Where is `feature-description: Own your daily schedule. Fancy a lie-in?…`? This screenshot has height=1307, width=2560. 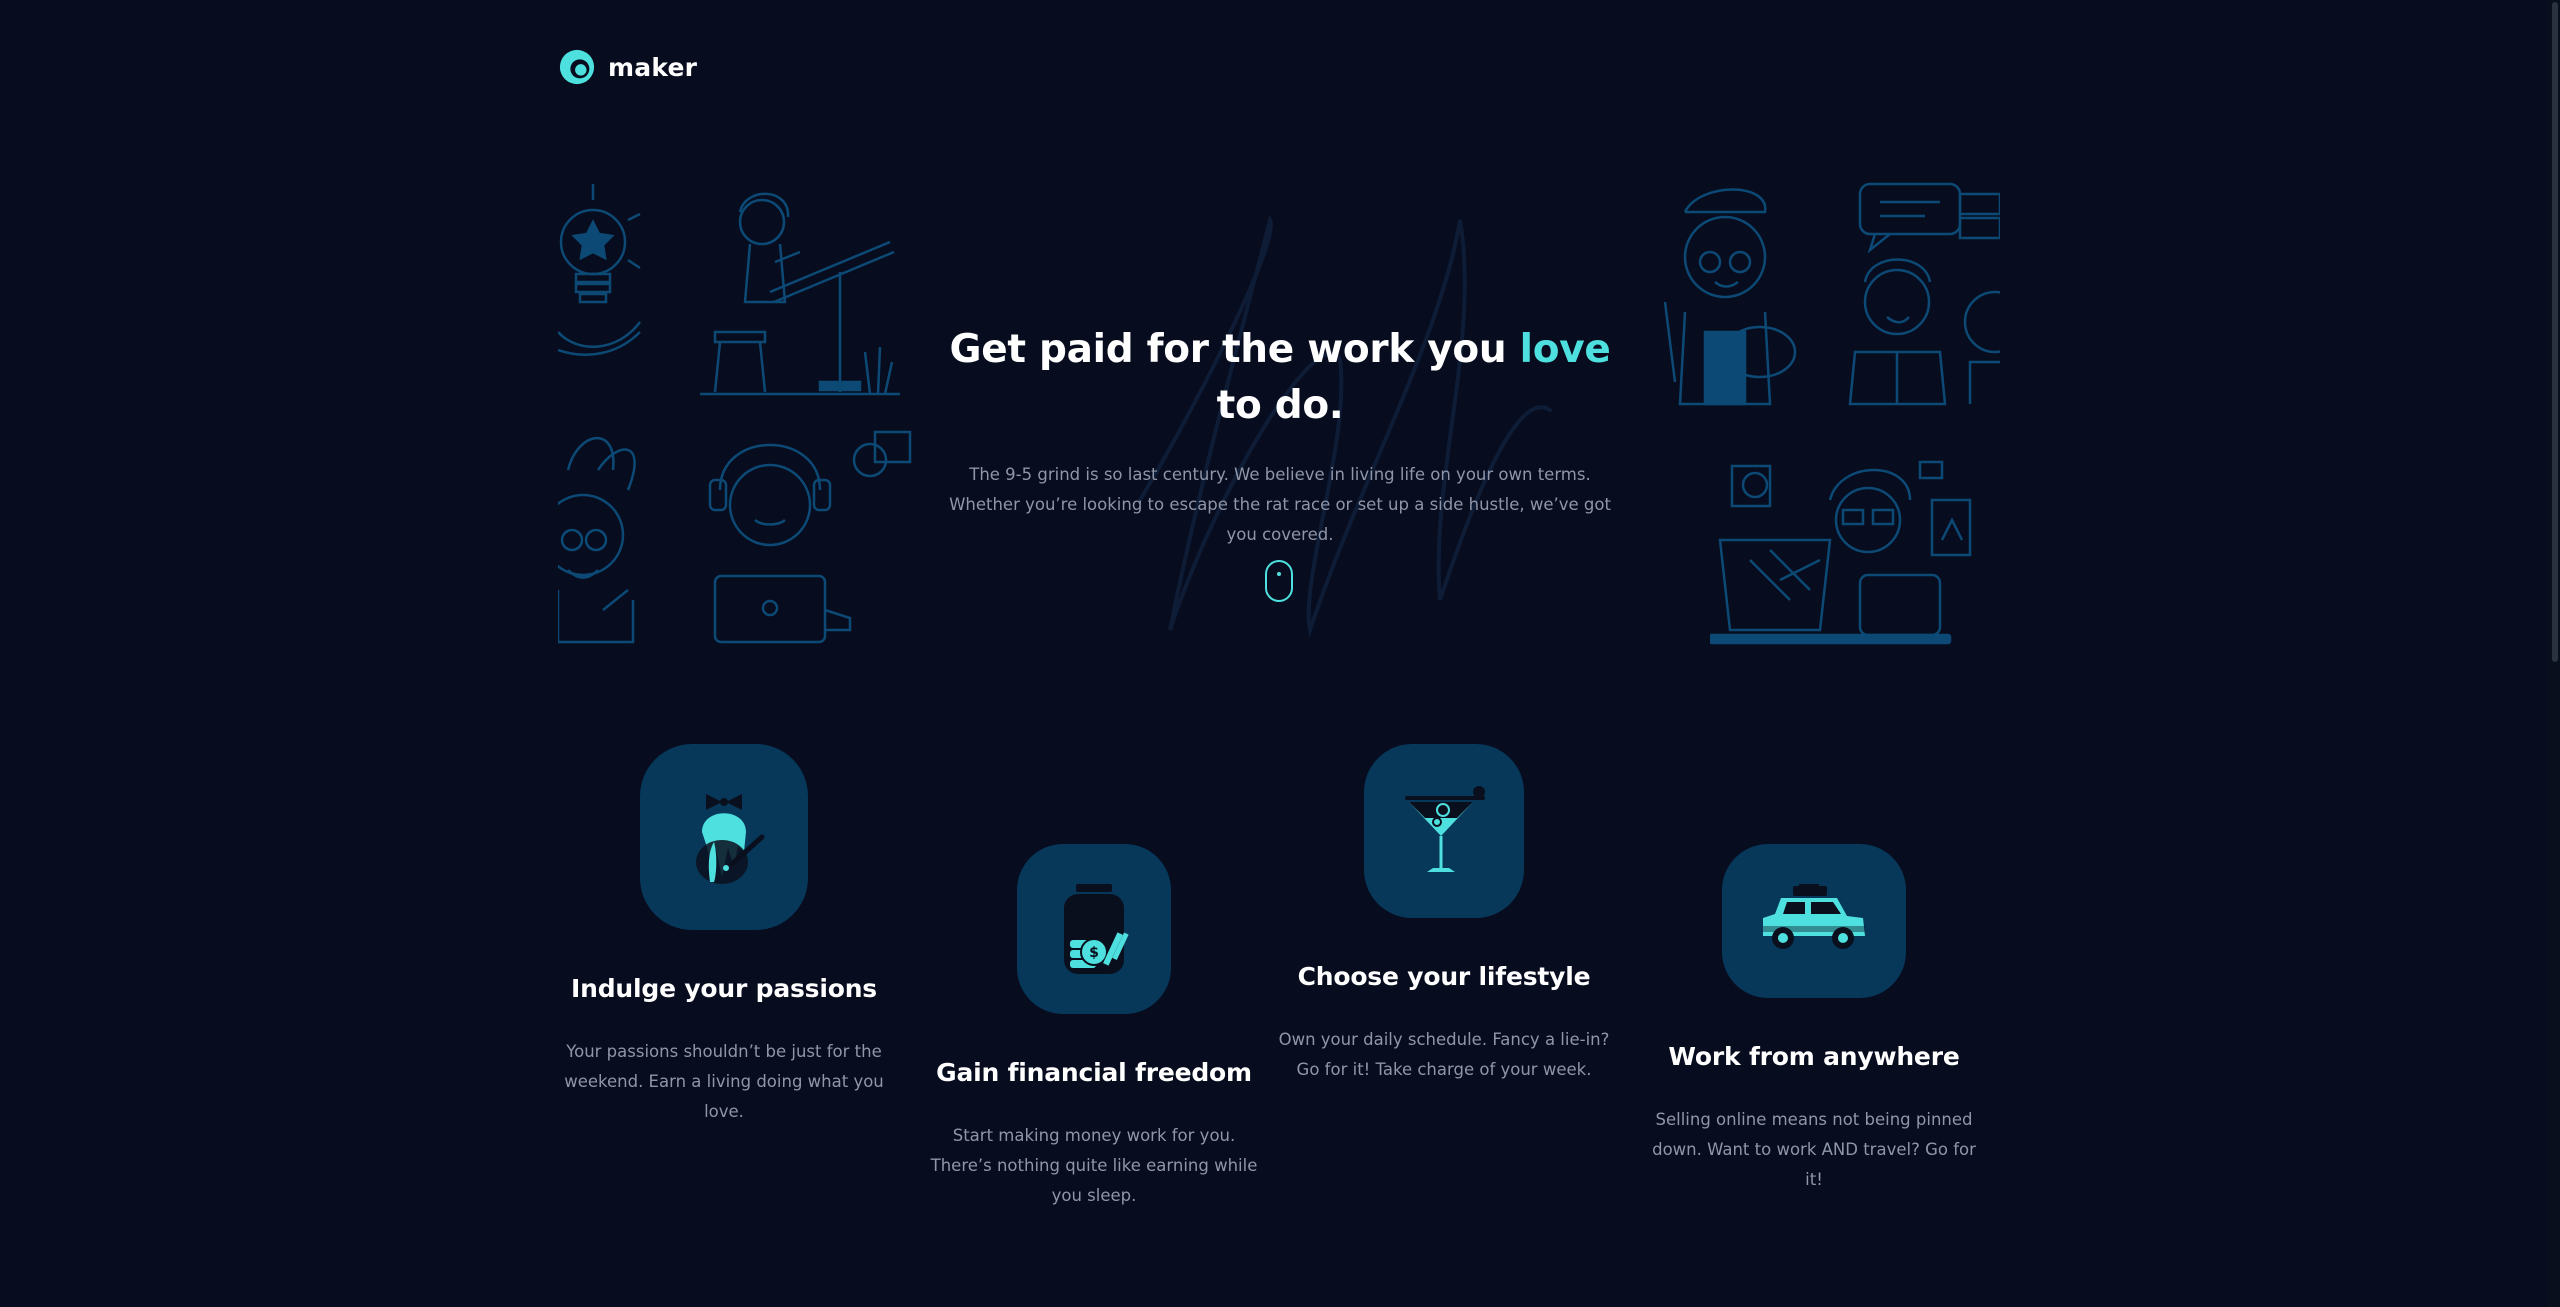 feature-description: Own your daily schedule. Fancy a lie-in?… is located at coordinates (1444, 1054).